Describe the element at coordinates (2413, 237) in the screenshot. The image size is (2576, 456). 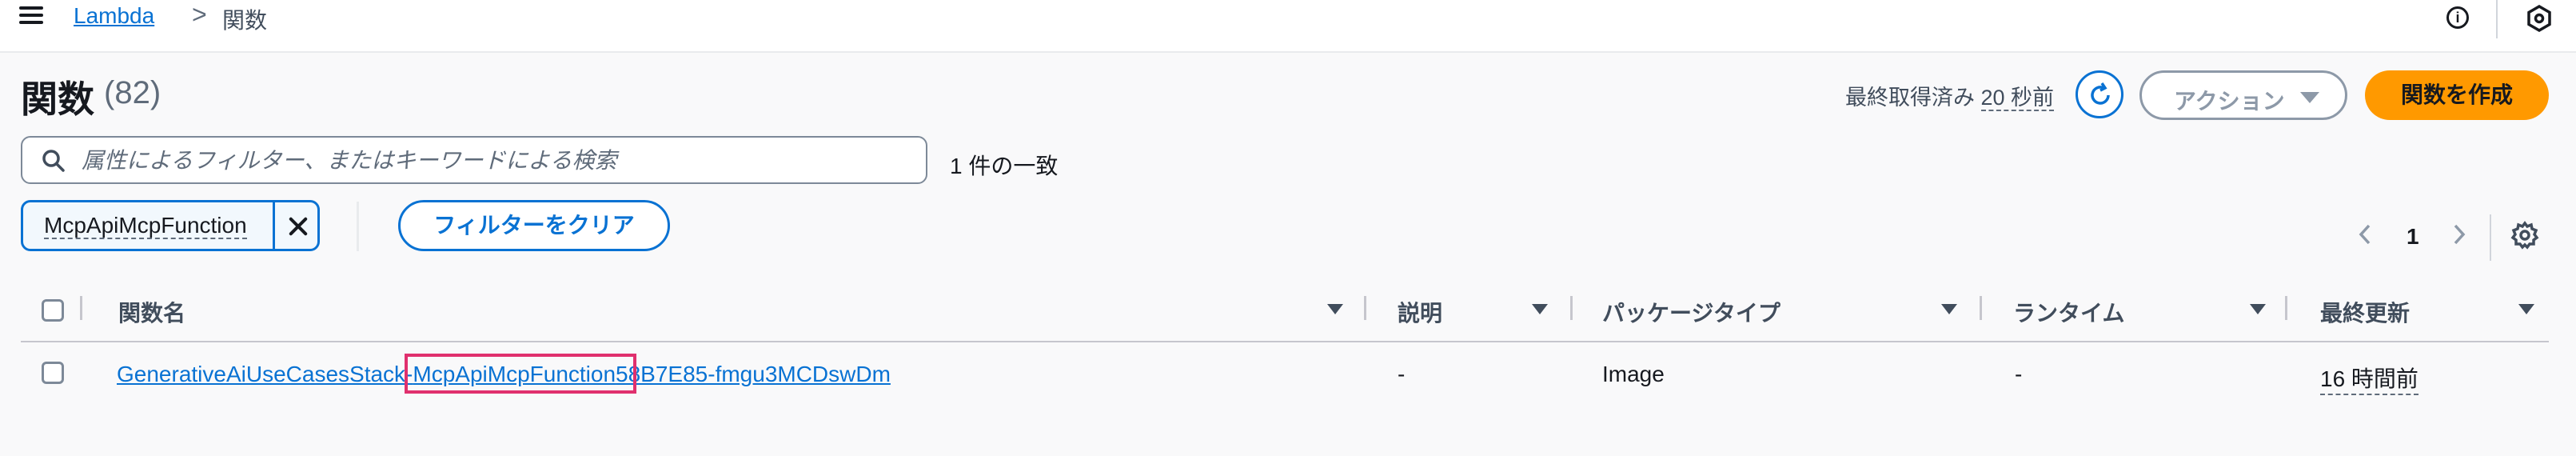
I see `page-number: 1` at that location.